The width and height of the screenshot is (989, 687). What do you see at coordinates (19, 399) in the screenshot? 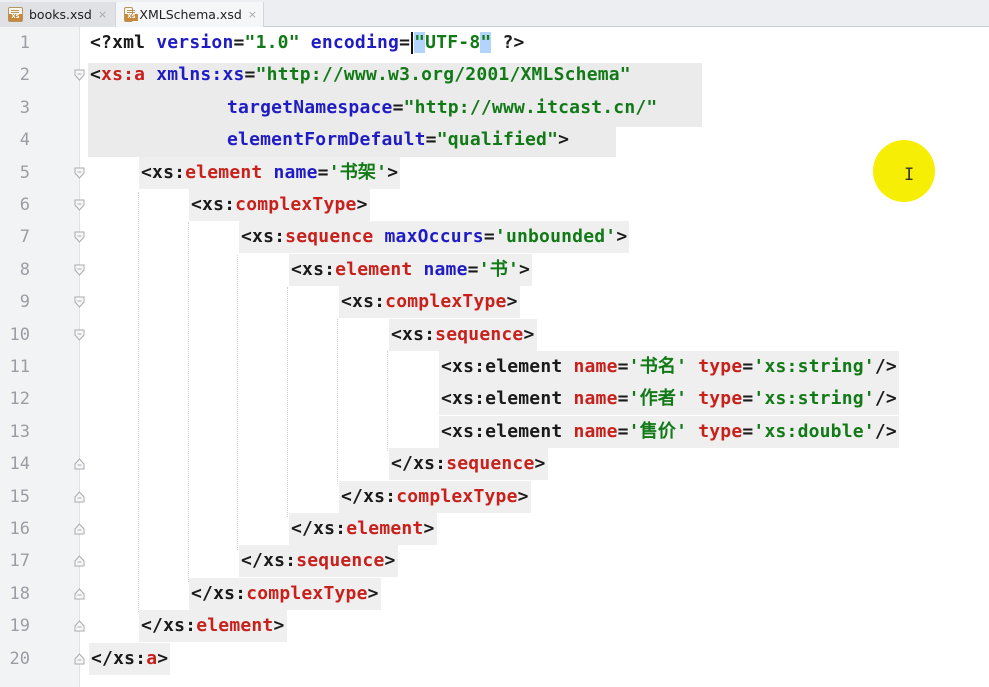
I see `line-number: 12` at bounding box center [19, 399].